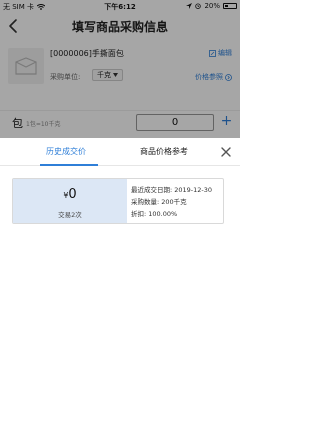  What do you see at coordinates (120, 152) in the screenshot?
I see `sheet-tabs: 历史成交价 商品价格参考` at bounding box center [120, 152].